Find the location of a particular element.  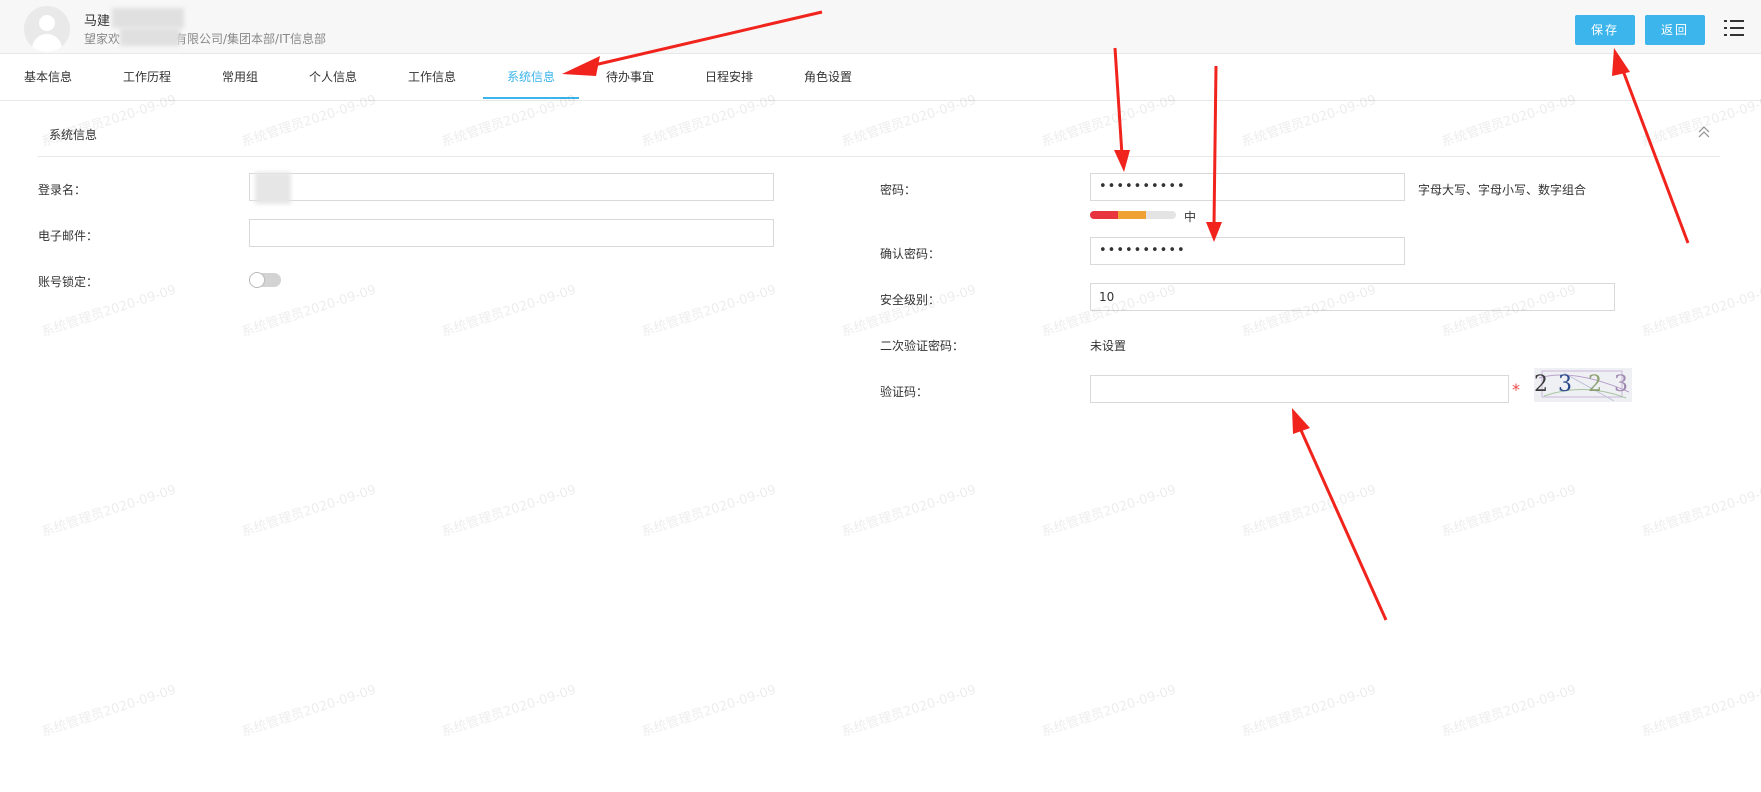

captcha-image: 2 3 2 3 is located at coordinates (1583, 385).